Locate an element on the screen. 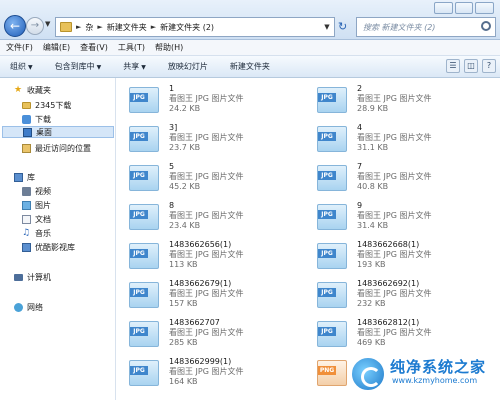  share-label: 共享 is located at coordinates (131, 66).